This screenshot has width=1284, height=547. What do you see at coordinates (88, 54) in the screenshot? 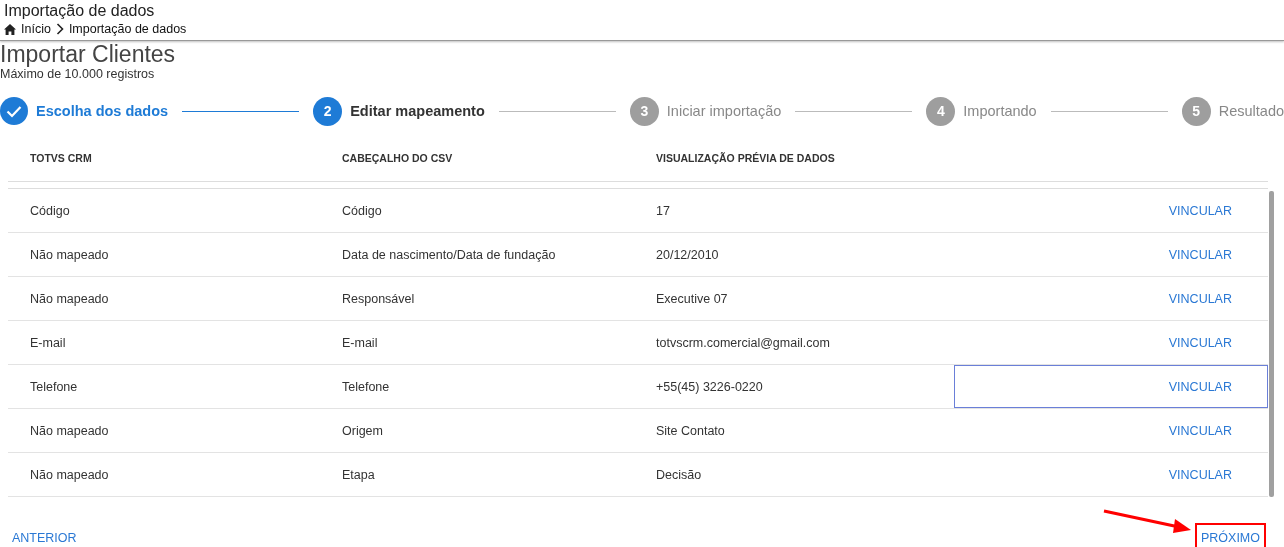
I see `page-title: Importar Clientes` at bounding box center [88, 54].